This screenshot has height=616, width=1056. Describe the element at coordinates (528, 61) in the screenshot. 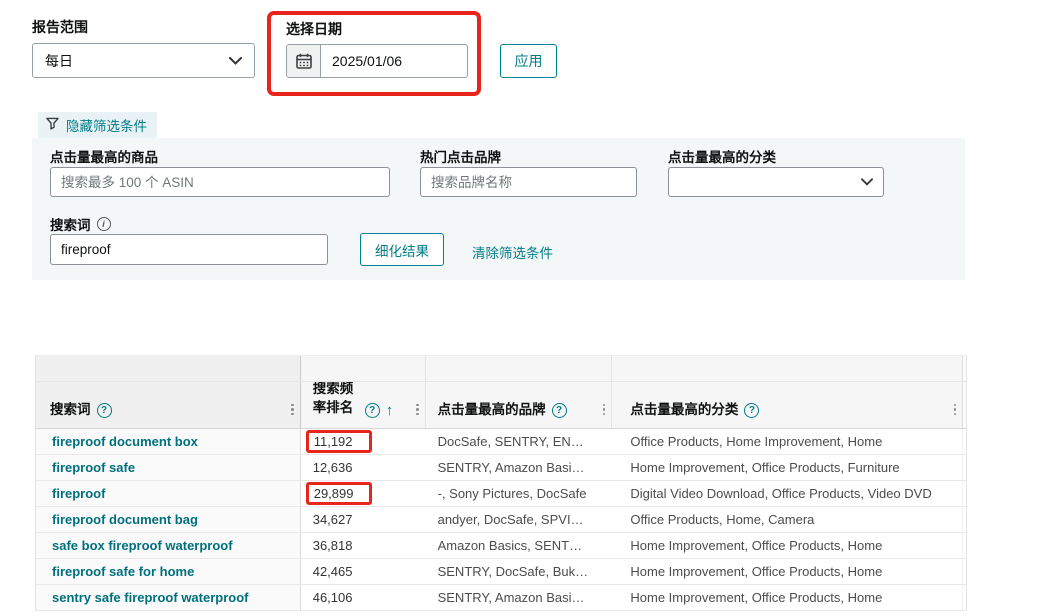

I see `apply-button: 应用` at that location.